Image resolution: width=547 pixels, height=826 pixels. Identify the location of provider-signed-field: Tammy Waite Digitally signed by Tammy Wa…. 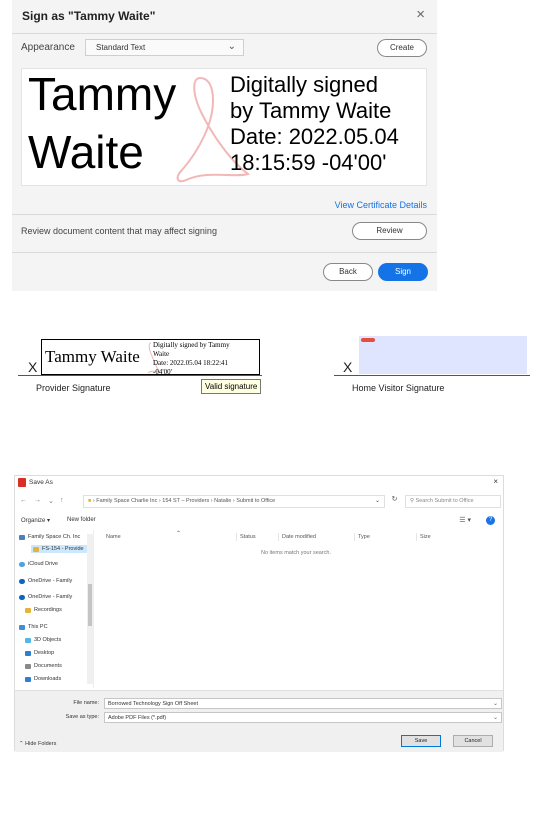
(150, 357).